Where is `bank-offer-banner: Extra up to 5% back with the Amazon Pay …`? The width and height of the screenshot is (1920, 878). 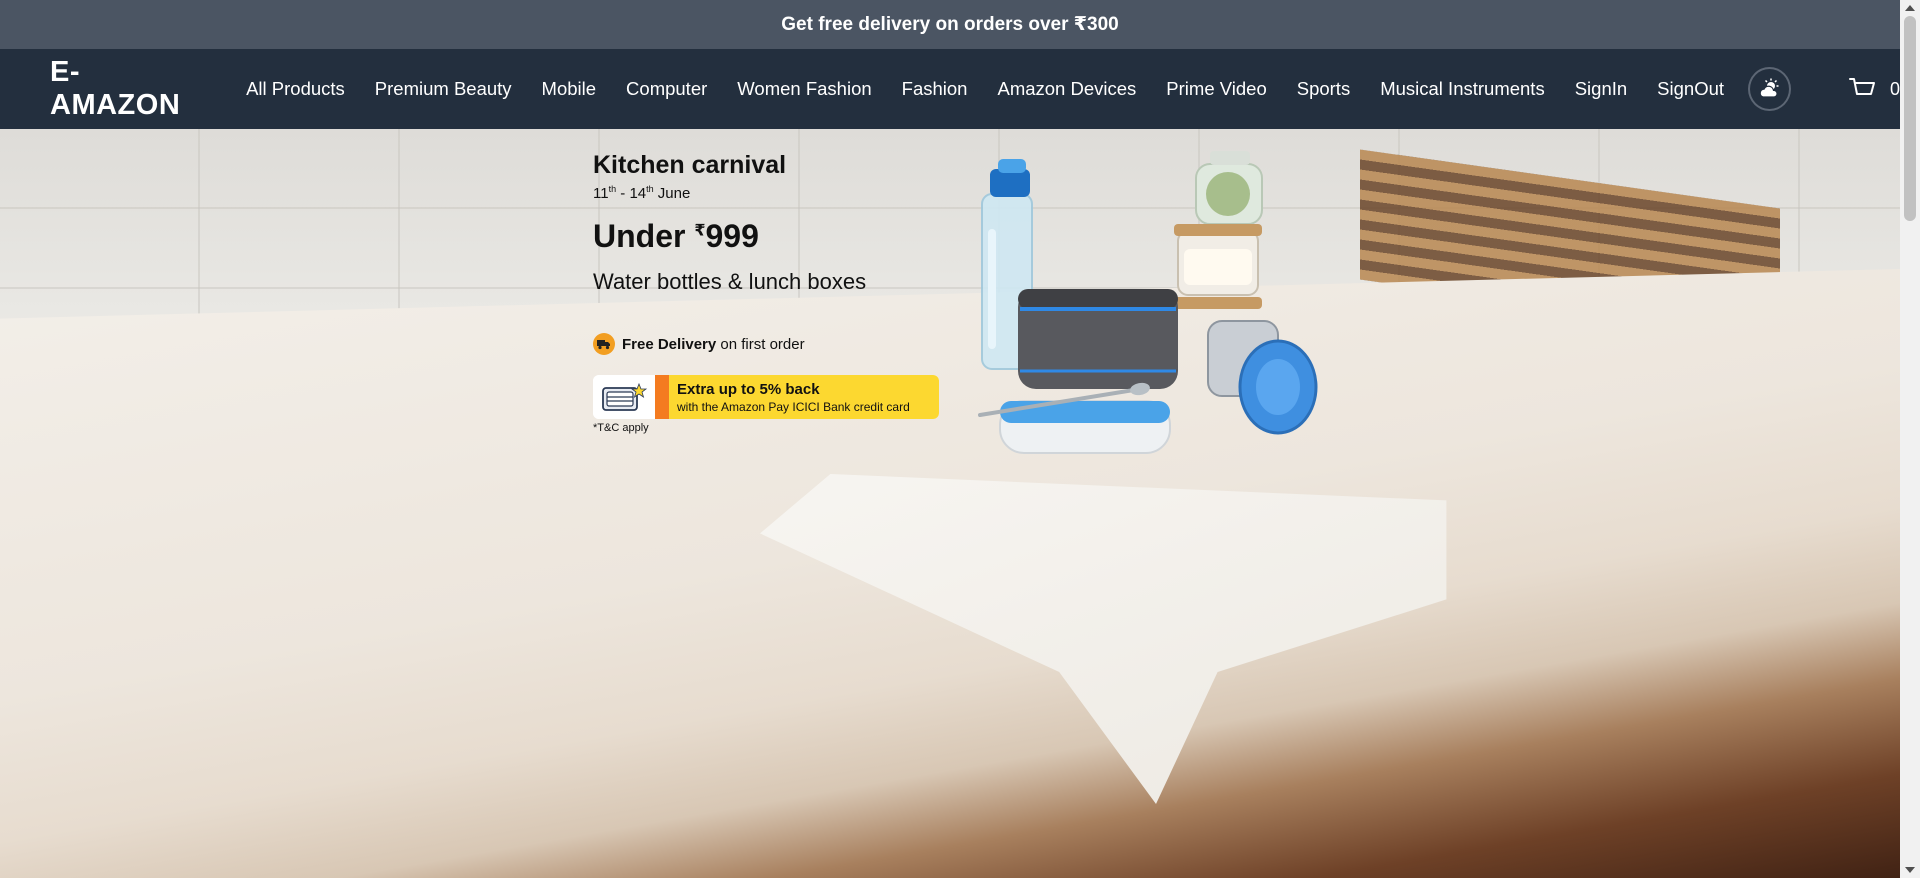
bank-offer-banner: Extra up to 5% back with the Amazon Pay … is located at coordinates (766, 397).